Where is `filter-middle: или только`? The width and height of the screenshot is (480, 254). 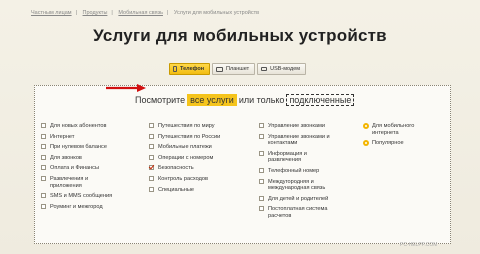
filter-middle: или только is located at coordinates (261, 100).